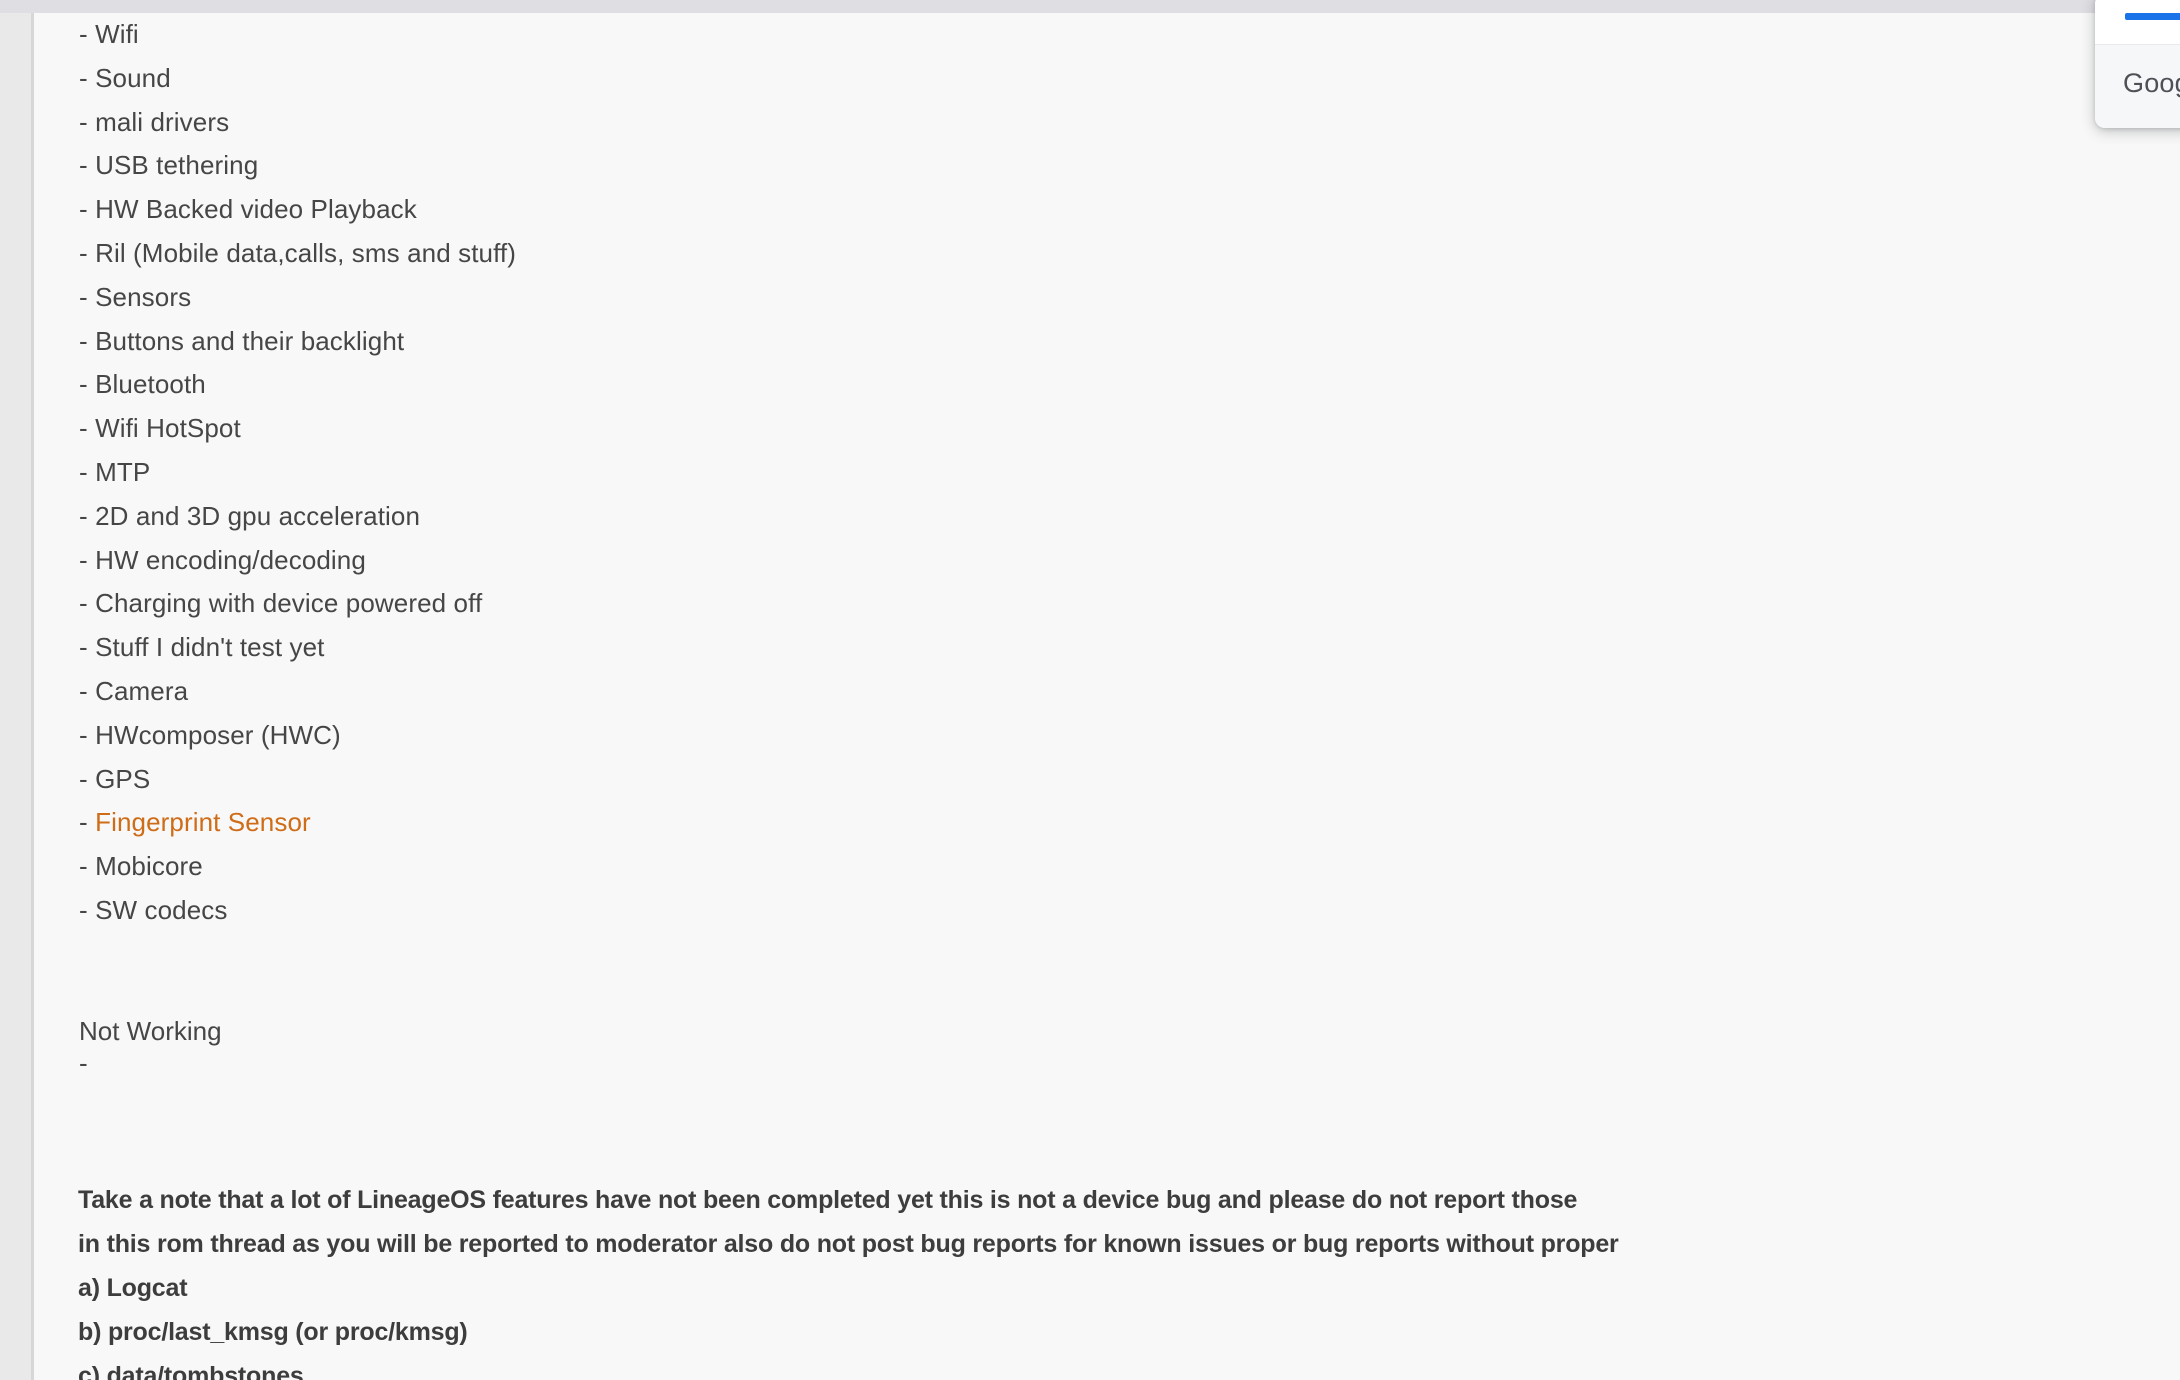 This screenshot has height=1380, width=2180. What do you see at coordinates (1029, 867) in the screenshot?
I see `feature-list-item: - Mobicore` at bounding box center [1029, 867].